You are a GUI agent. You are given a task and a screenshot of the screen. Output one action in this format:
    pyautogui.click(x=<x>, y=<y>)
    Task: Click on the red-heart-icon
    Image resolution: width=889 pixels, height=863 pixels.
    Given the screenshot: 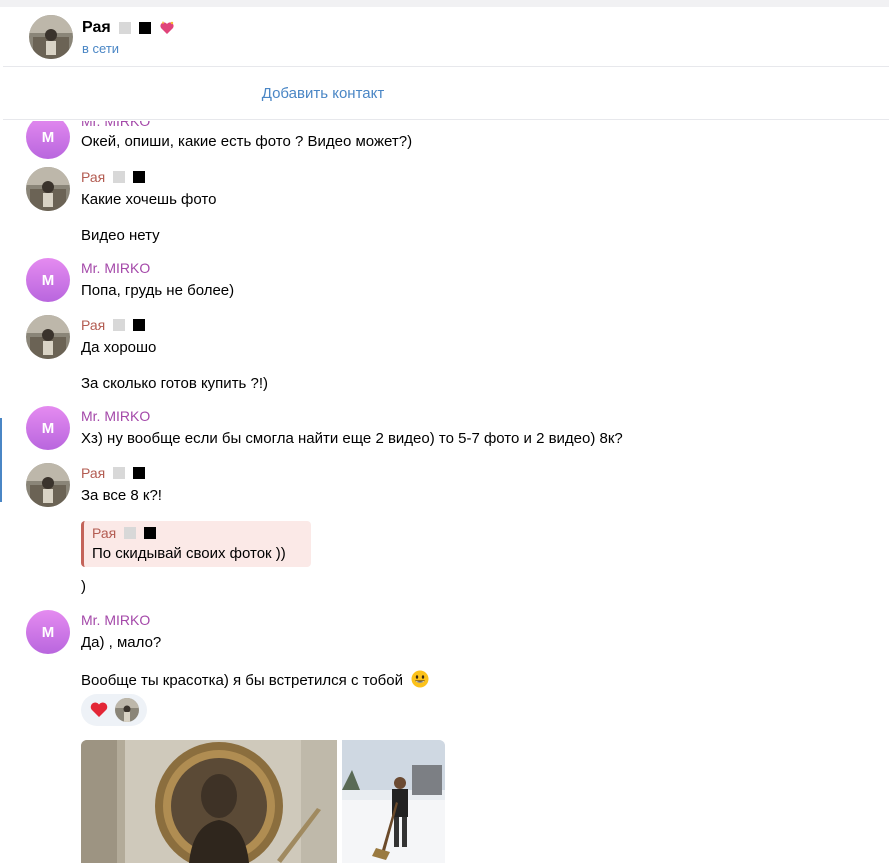 What is the action you would take?
    pyautogui.click(x=99, y=710)
    